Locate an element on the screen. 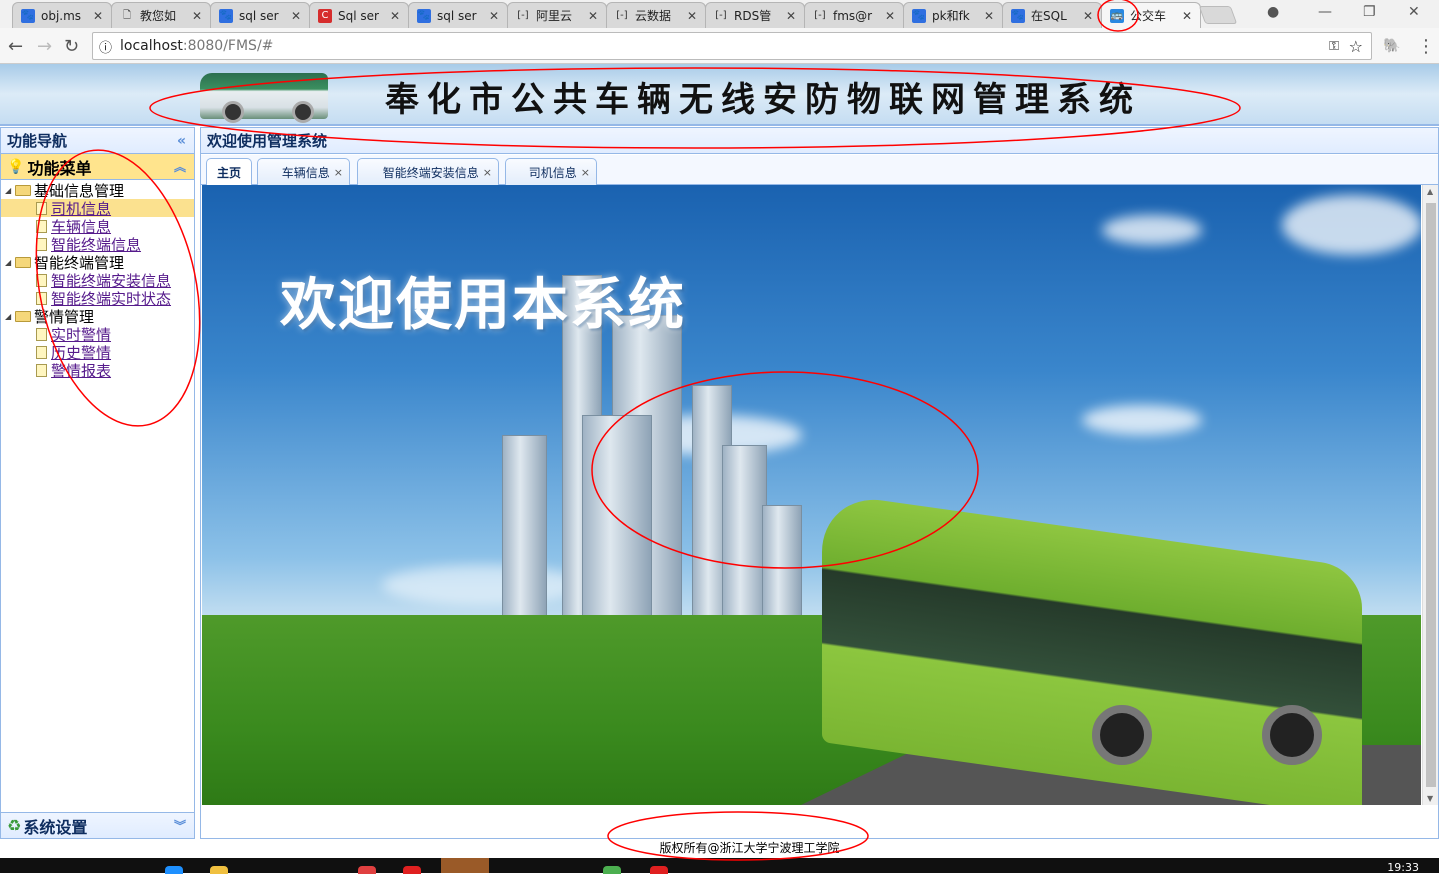  content-tab-label: 车辆信息 is located at coordinates (305, 172).